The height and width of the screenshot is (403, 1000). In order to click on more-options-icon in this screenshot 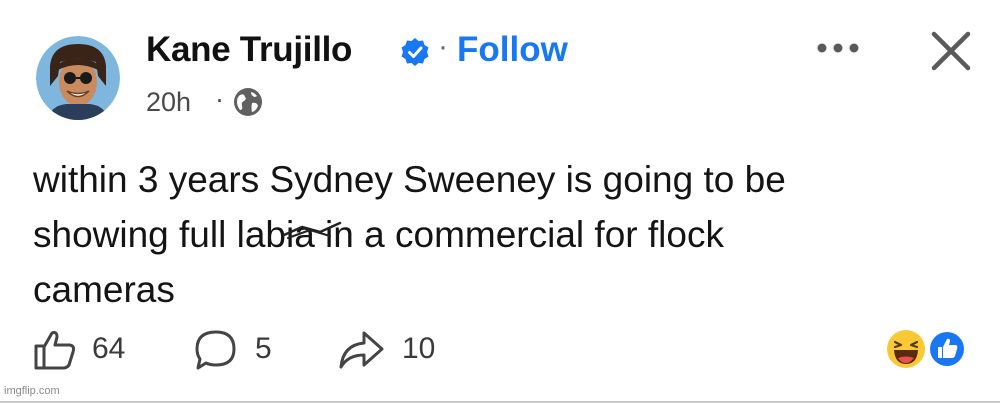, I will do `click(838, 50)`.